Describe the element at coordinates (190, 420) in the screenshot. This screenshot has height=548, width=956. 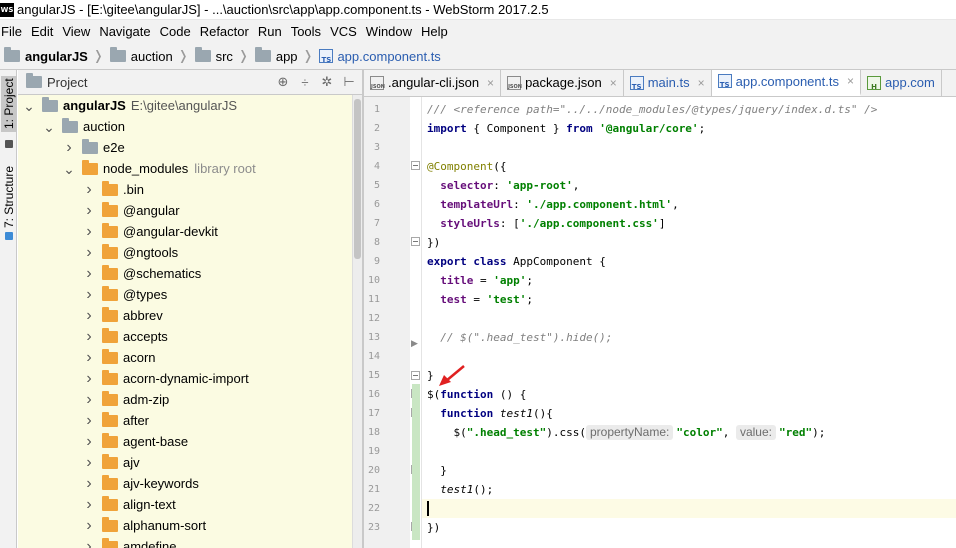
I see `tree-node: › after` at that location.